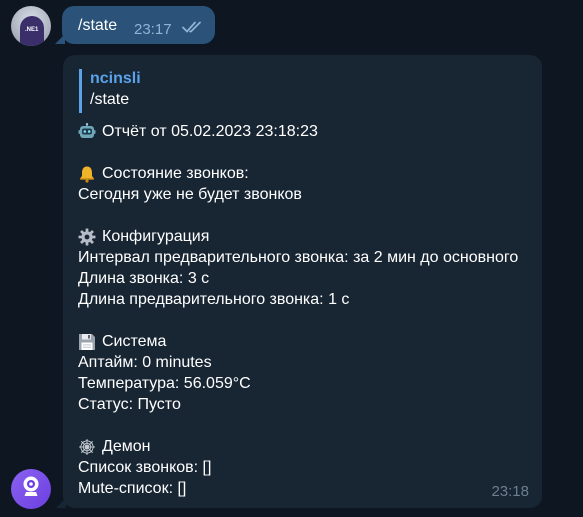 Image resolution: width=583 pixels, height=517 pixels. What do you see at coordinates (87, 342) in the screenshot?
I see `floppy-disk-icon` at bounding box center [87, 342].